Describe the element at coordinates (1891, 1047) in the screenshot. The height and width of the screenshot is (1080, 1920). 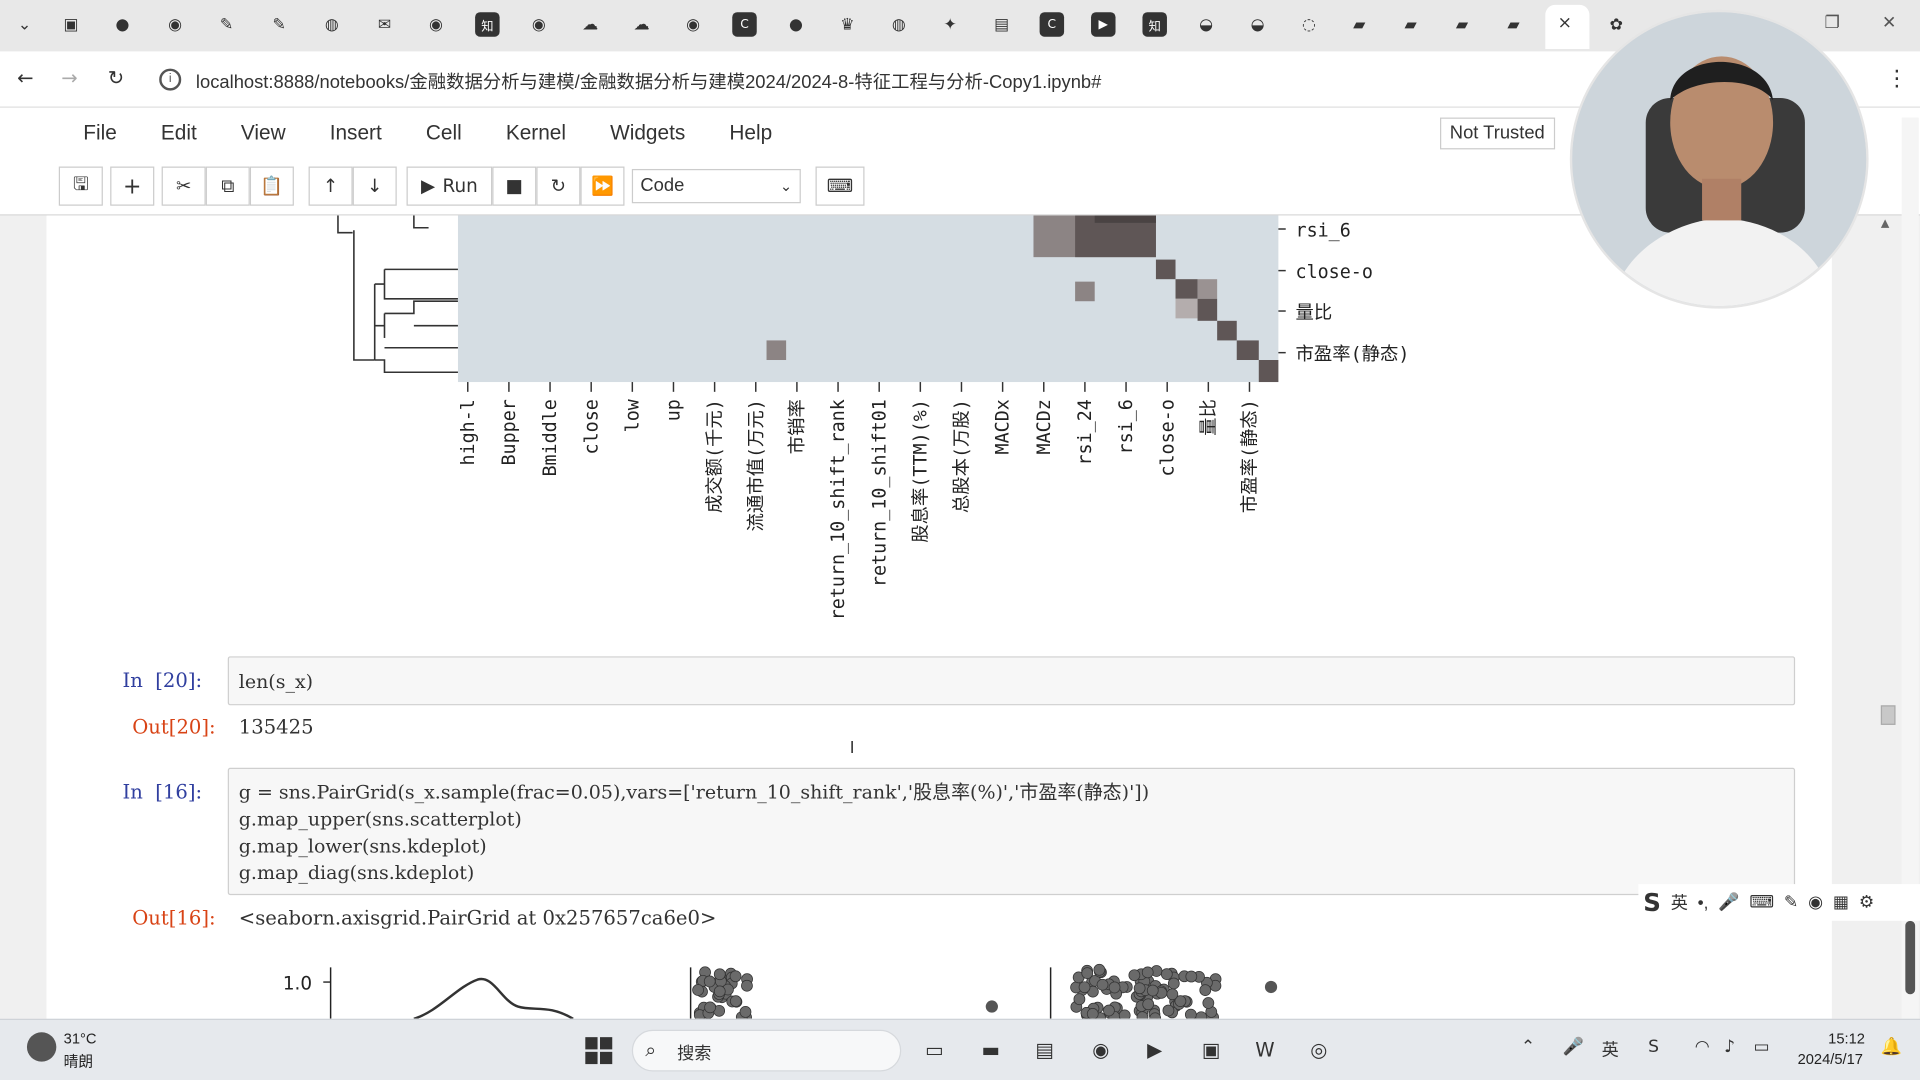
I see `notification-icon: 🔔` at that location.